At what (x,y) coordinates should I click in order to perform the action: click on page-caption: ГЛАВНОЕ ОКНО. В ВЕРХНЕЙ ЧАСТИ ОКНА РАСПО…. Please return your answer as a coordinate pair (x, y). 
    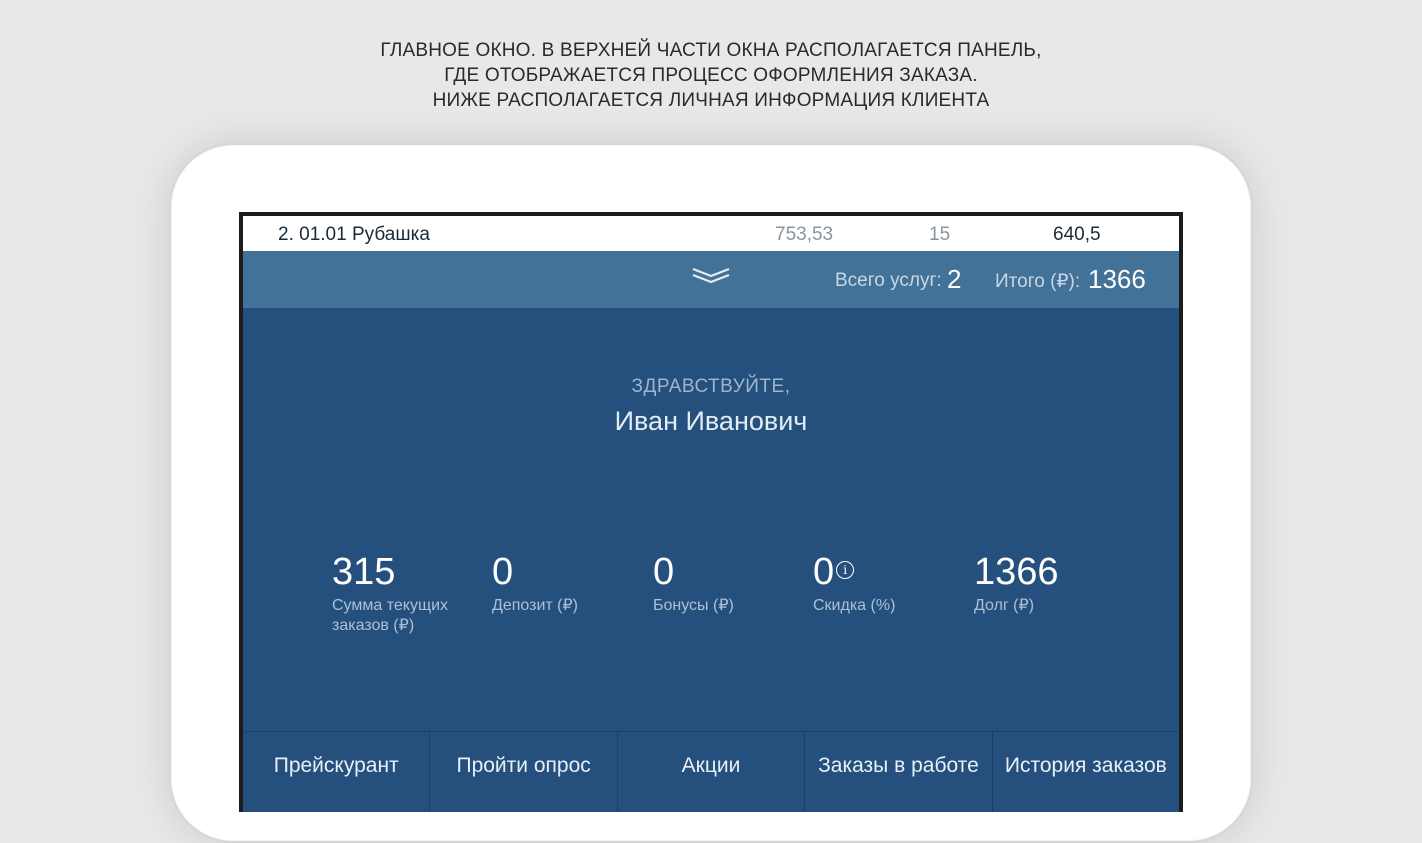
    Looking at the image, I should click on (711, 75).